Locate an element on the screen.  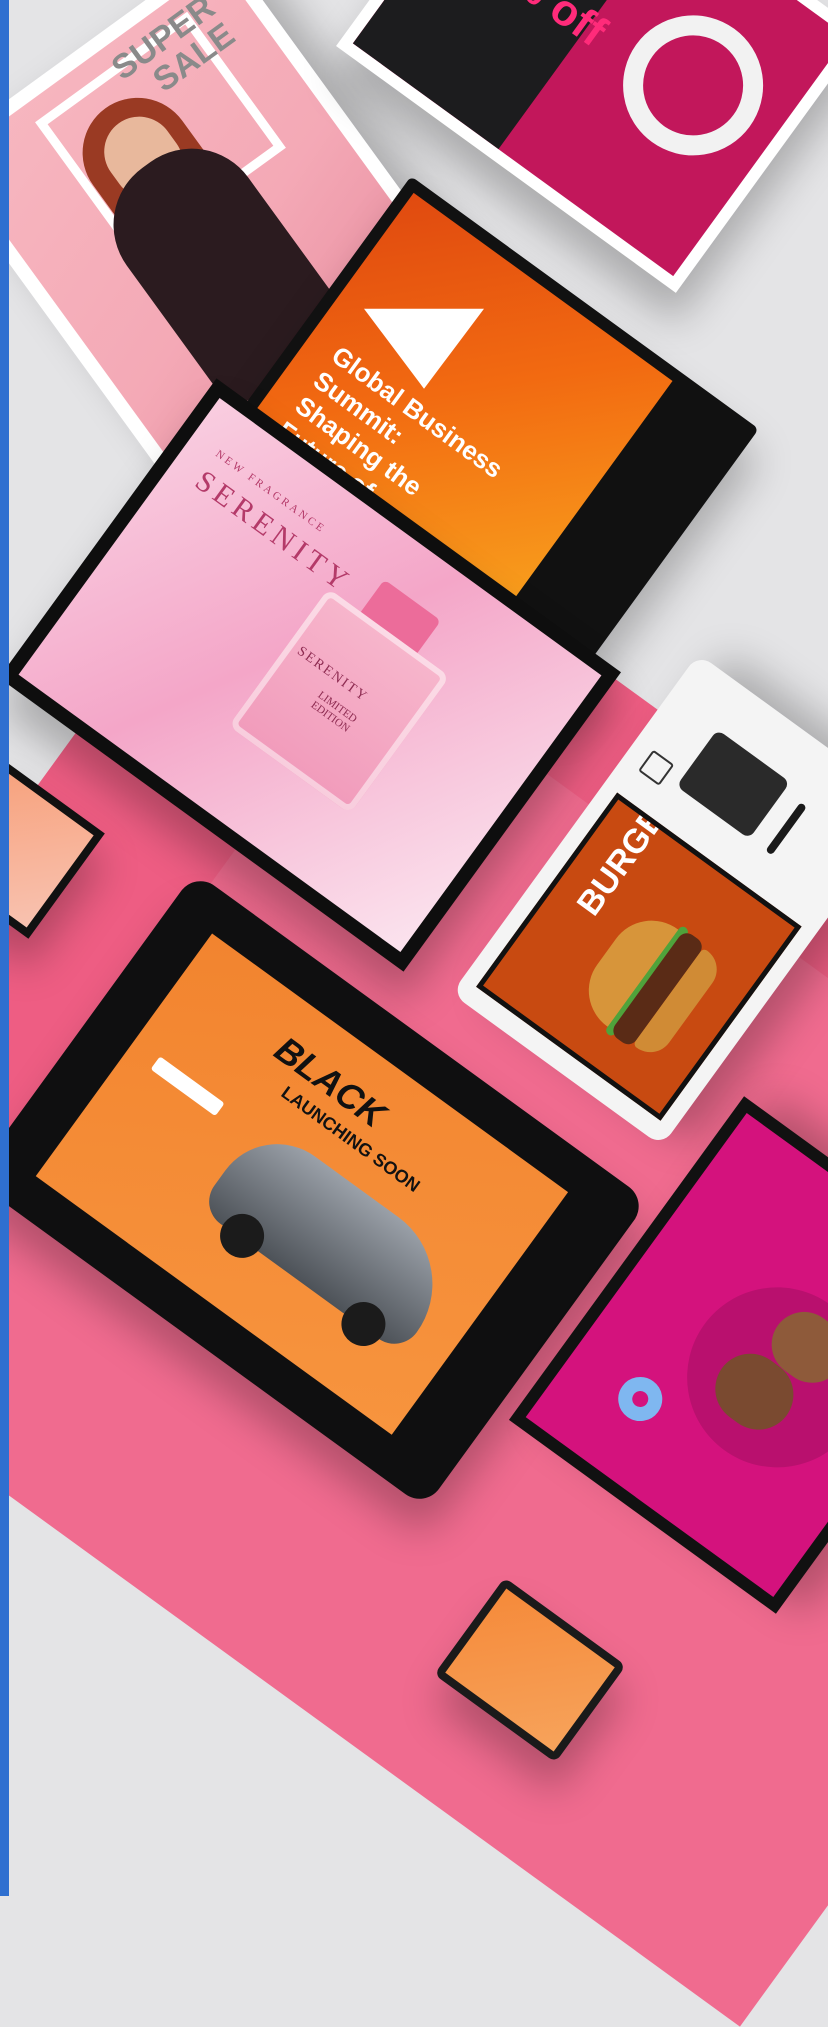
serenity-brand: SERENITY is located at coordinates (274, 532).